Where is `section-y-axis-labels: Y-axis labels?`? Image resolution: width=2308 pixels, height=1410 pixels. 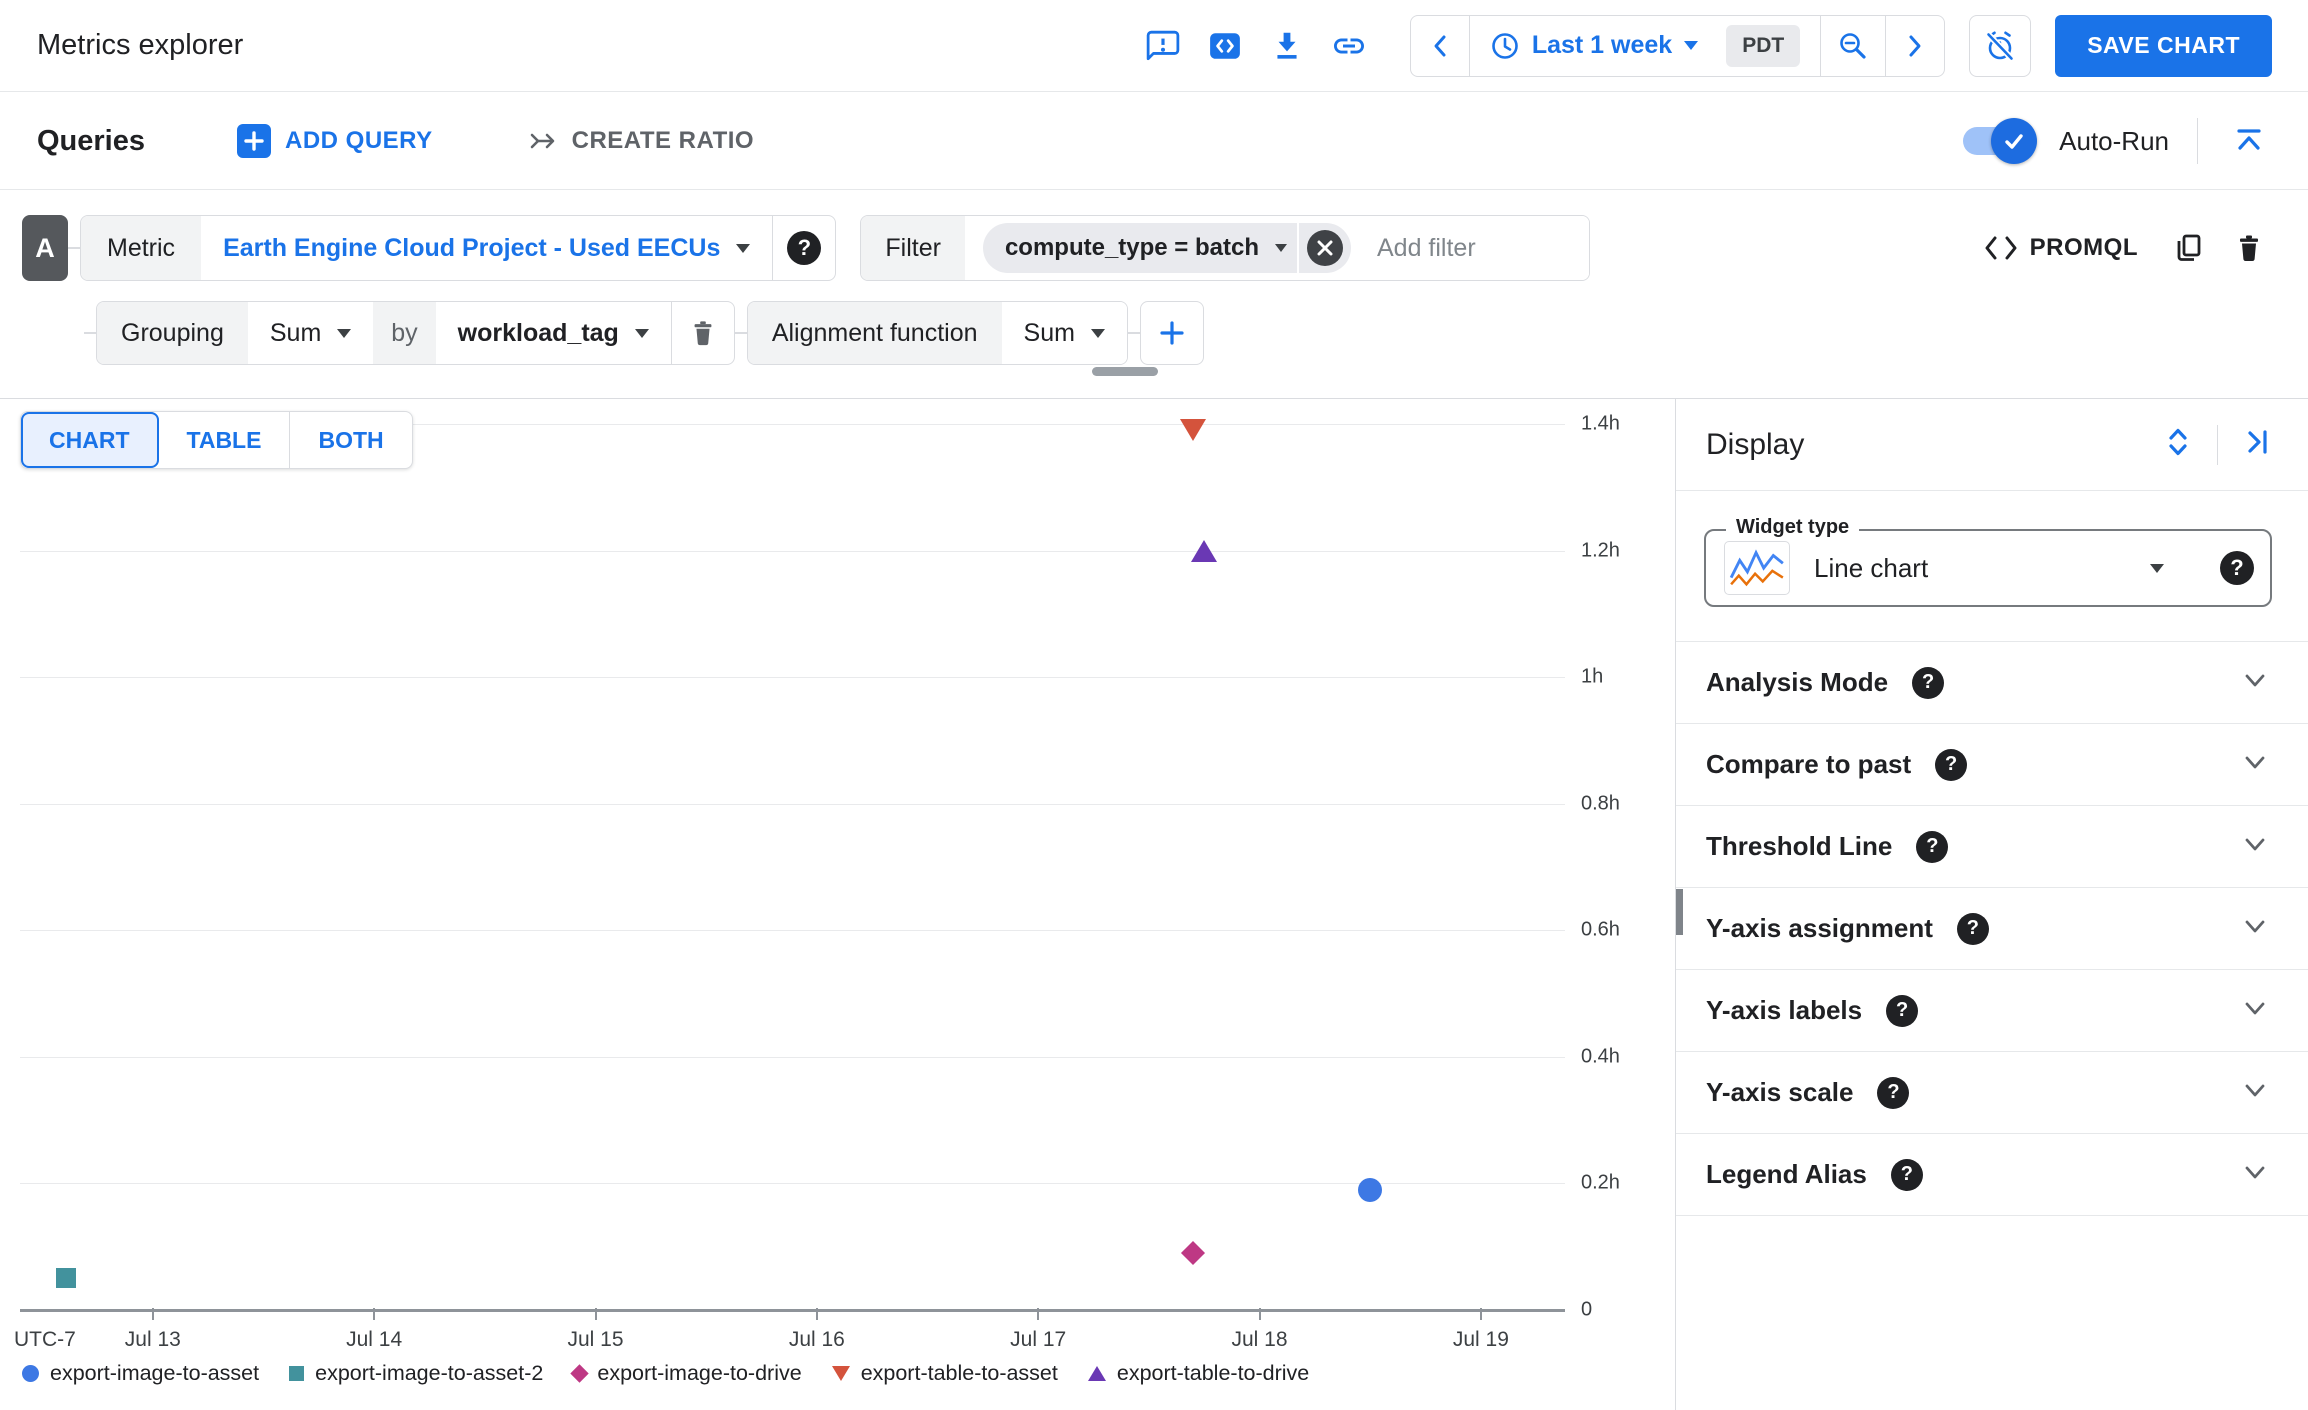 section-y-axis-labels: Y-axis labels? is located at coordinates (1992, 1011).